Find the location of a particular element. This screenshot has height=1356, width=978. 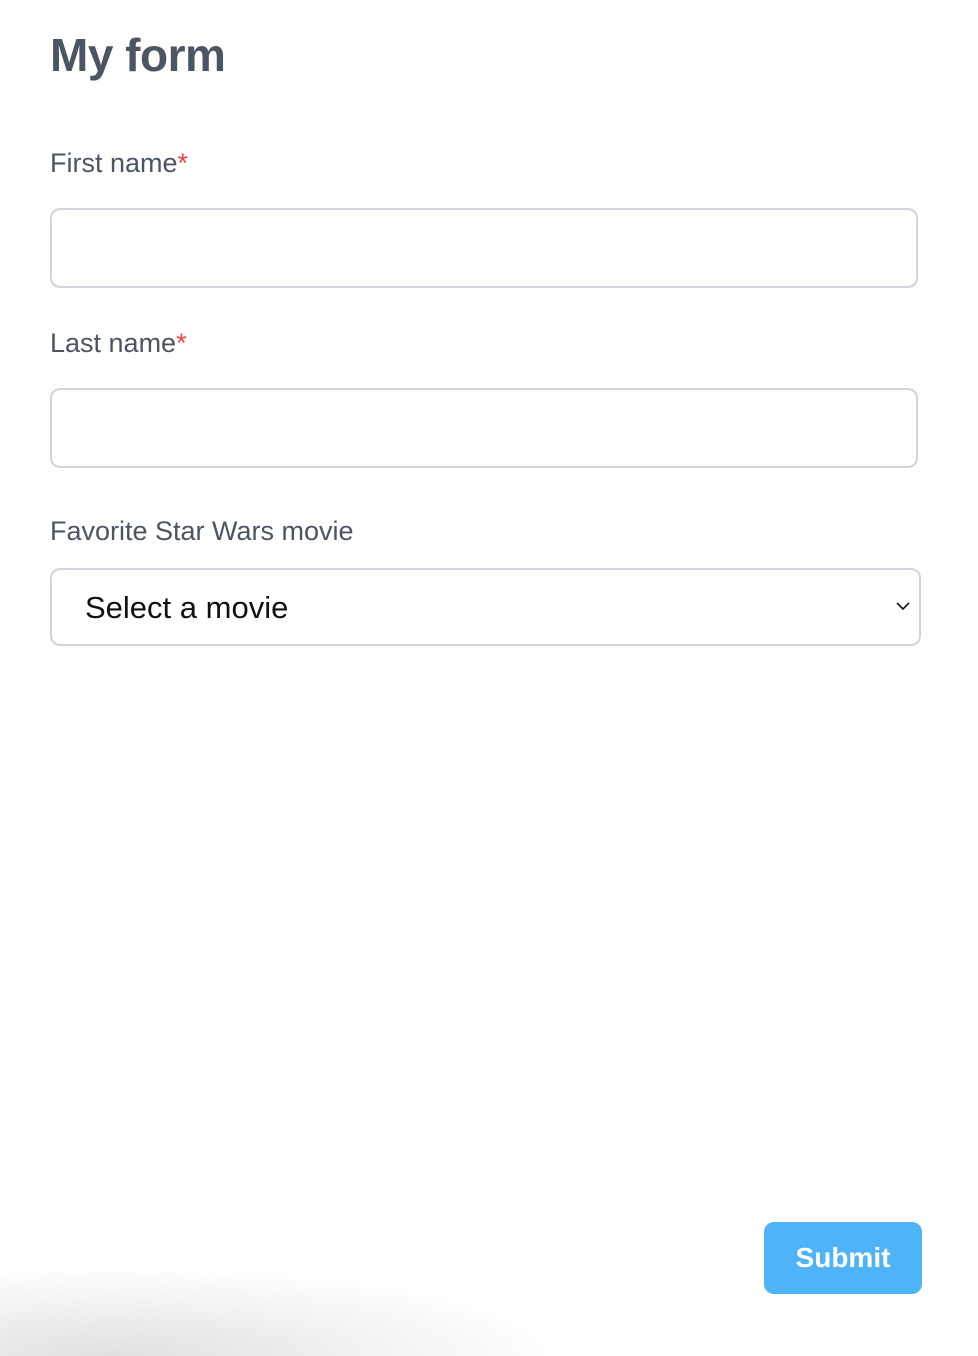

chevron-down-icon is located at coordinates (903, 606).